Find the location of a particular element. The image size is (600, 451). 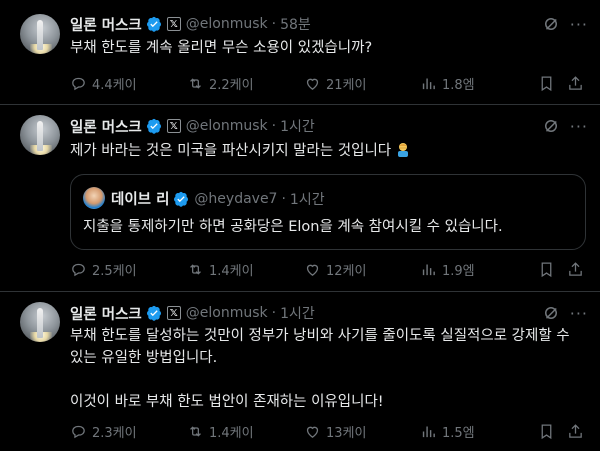

like-button: 12케이 is located at coordinates (335, 269).